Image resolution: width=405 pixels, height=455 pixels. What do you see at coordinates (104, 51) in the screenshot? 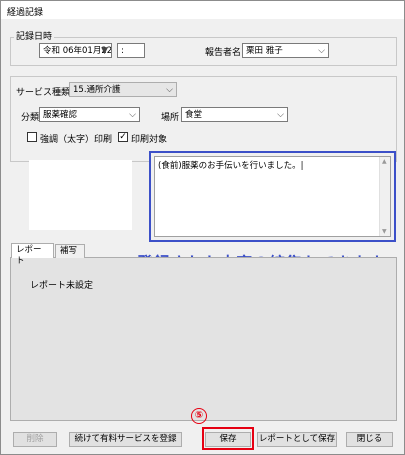
I see `dropdown-arrow-icon: ▼` at bounding box center [104, 51].